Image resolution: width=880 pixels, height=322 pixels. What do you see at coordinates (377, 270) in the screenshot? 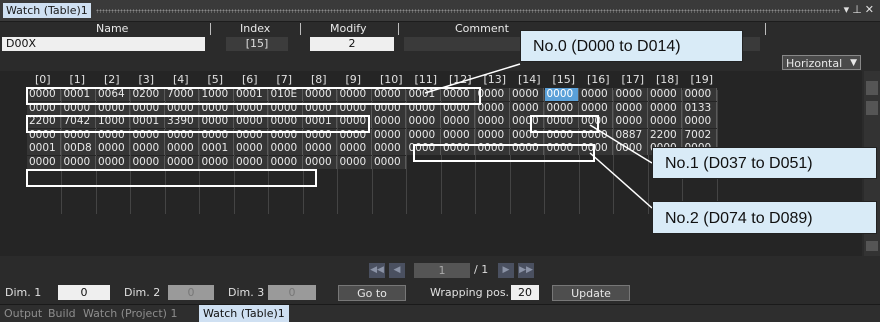
I see `first-page-button: ◀◀` at bounding box center [377, 270].